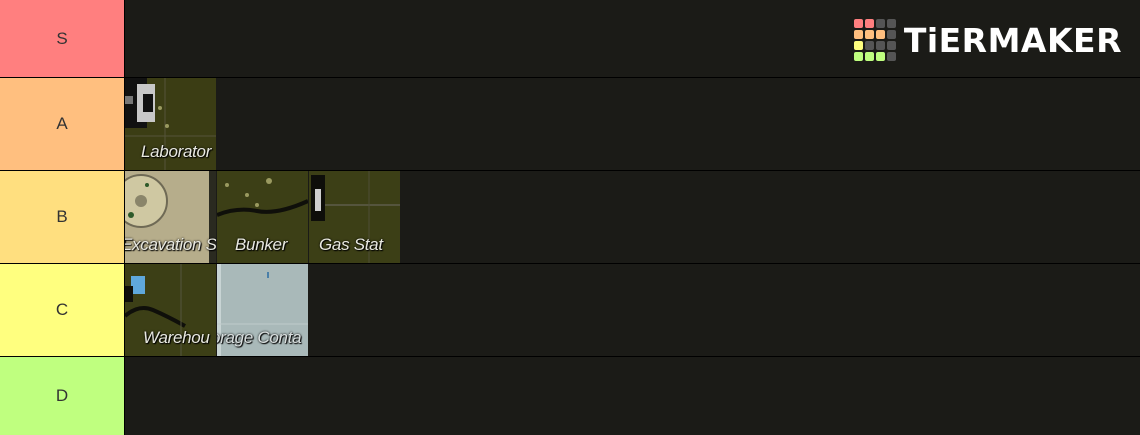  What do you see at coordinates (351, 244) in the screenshot?
I see `tile-caption: Gas Stat` at bounding box center [351, 244].